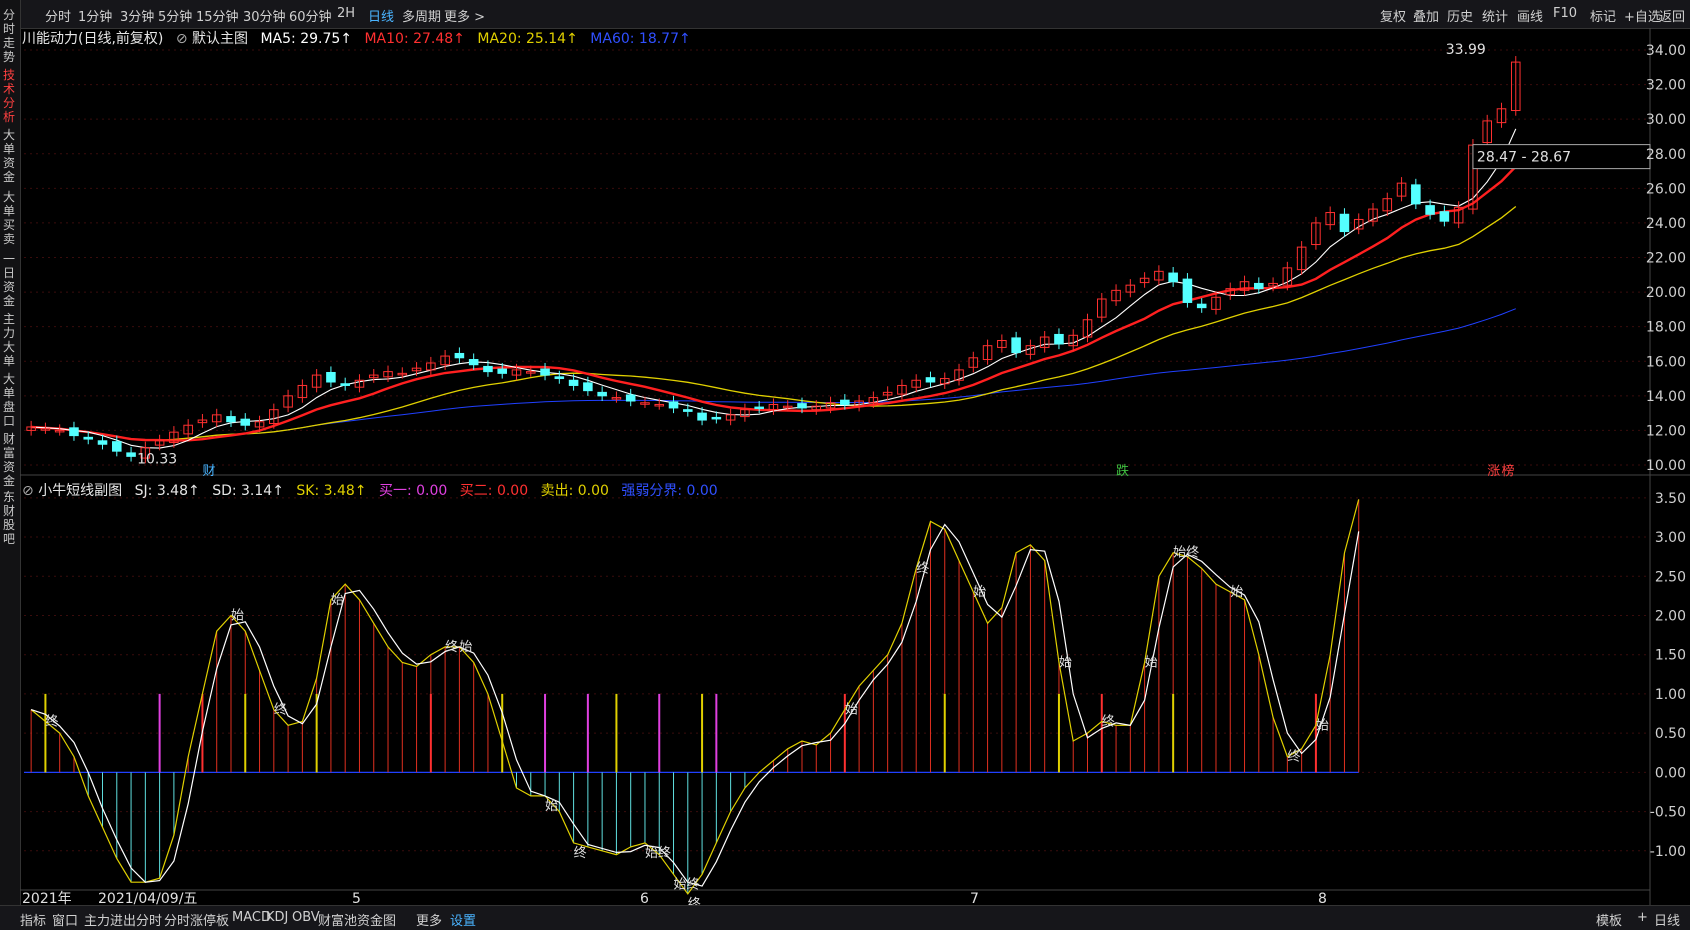  I want to click on signal-marker-9: 始终, so click(687, 884).